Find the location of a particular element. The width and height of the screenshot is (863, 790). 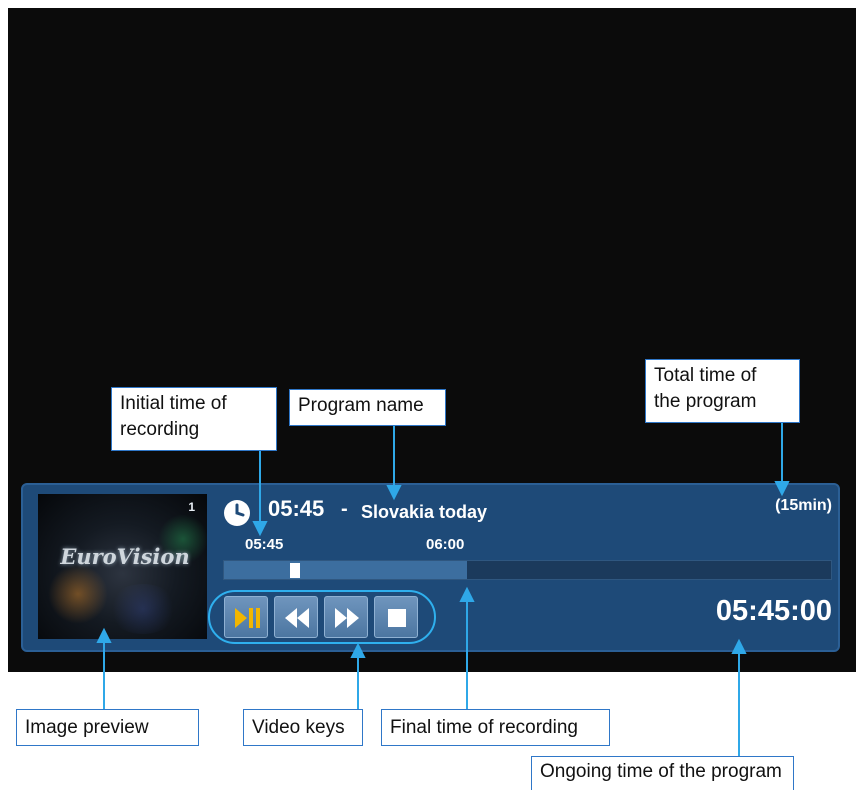

arrowhead-image-preview is located at coordinates (104, 635).